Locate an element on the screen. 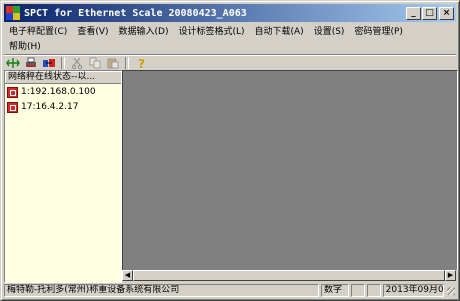 The width and height of the screenshot is (460, 301). menu-label-design: 设计标签格式(L) is located at coordinates (211, 30).